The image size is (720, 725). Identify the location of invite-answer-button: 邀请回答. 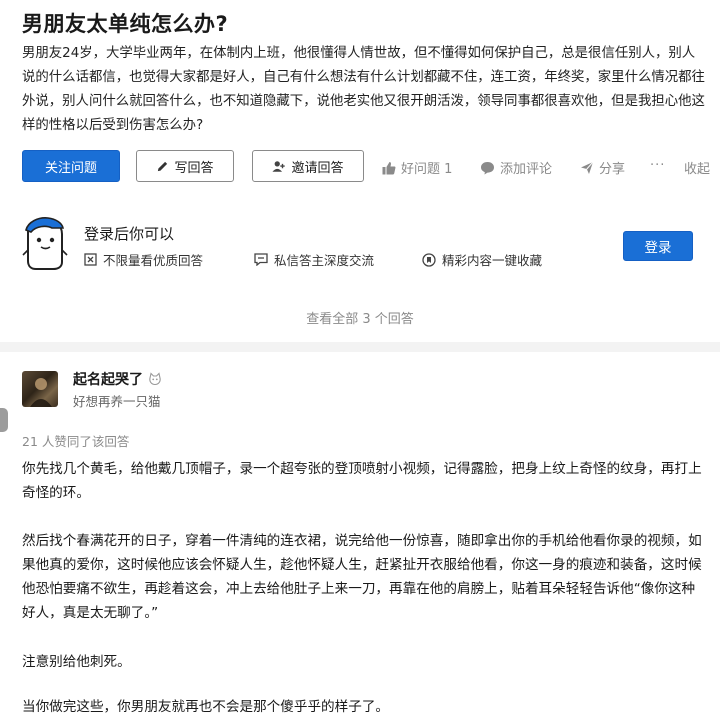
(308, 166).